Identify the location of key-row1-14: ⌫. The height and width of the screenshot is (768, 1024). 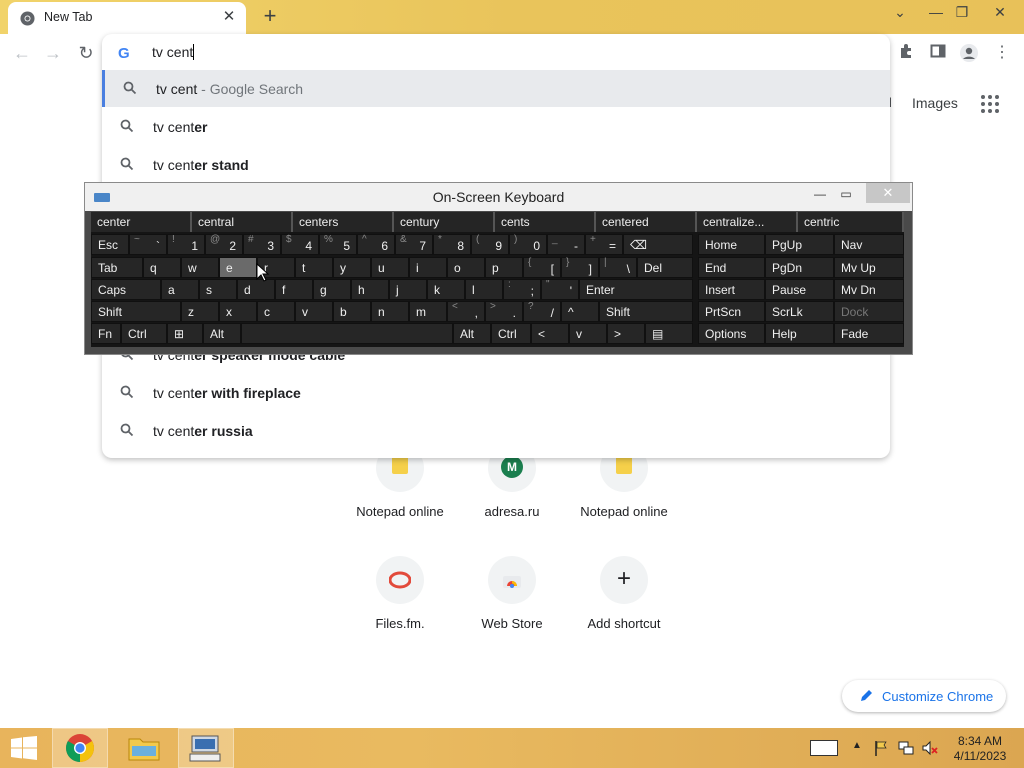
(658, 244).